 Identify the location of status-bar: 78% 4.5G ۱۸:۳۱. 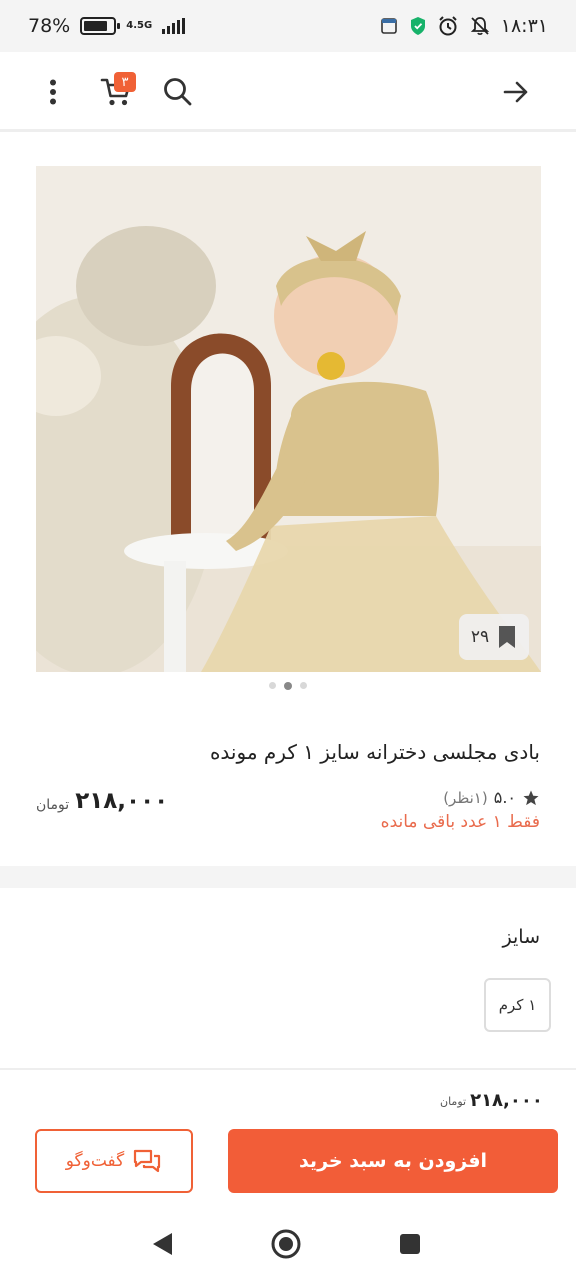
(288, 26).